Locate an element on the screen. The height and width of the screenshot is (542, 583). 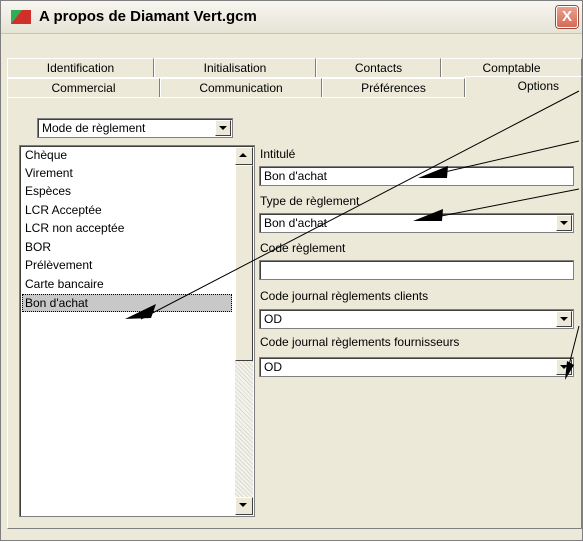
journal-fournisseurs-dropdown-button is located at coordinates (564, 367).